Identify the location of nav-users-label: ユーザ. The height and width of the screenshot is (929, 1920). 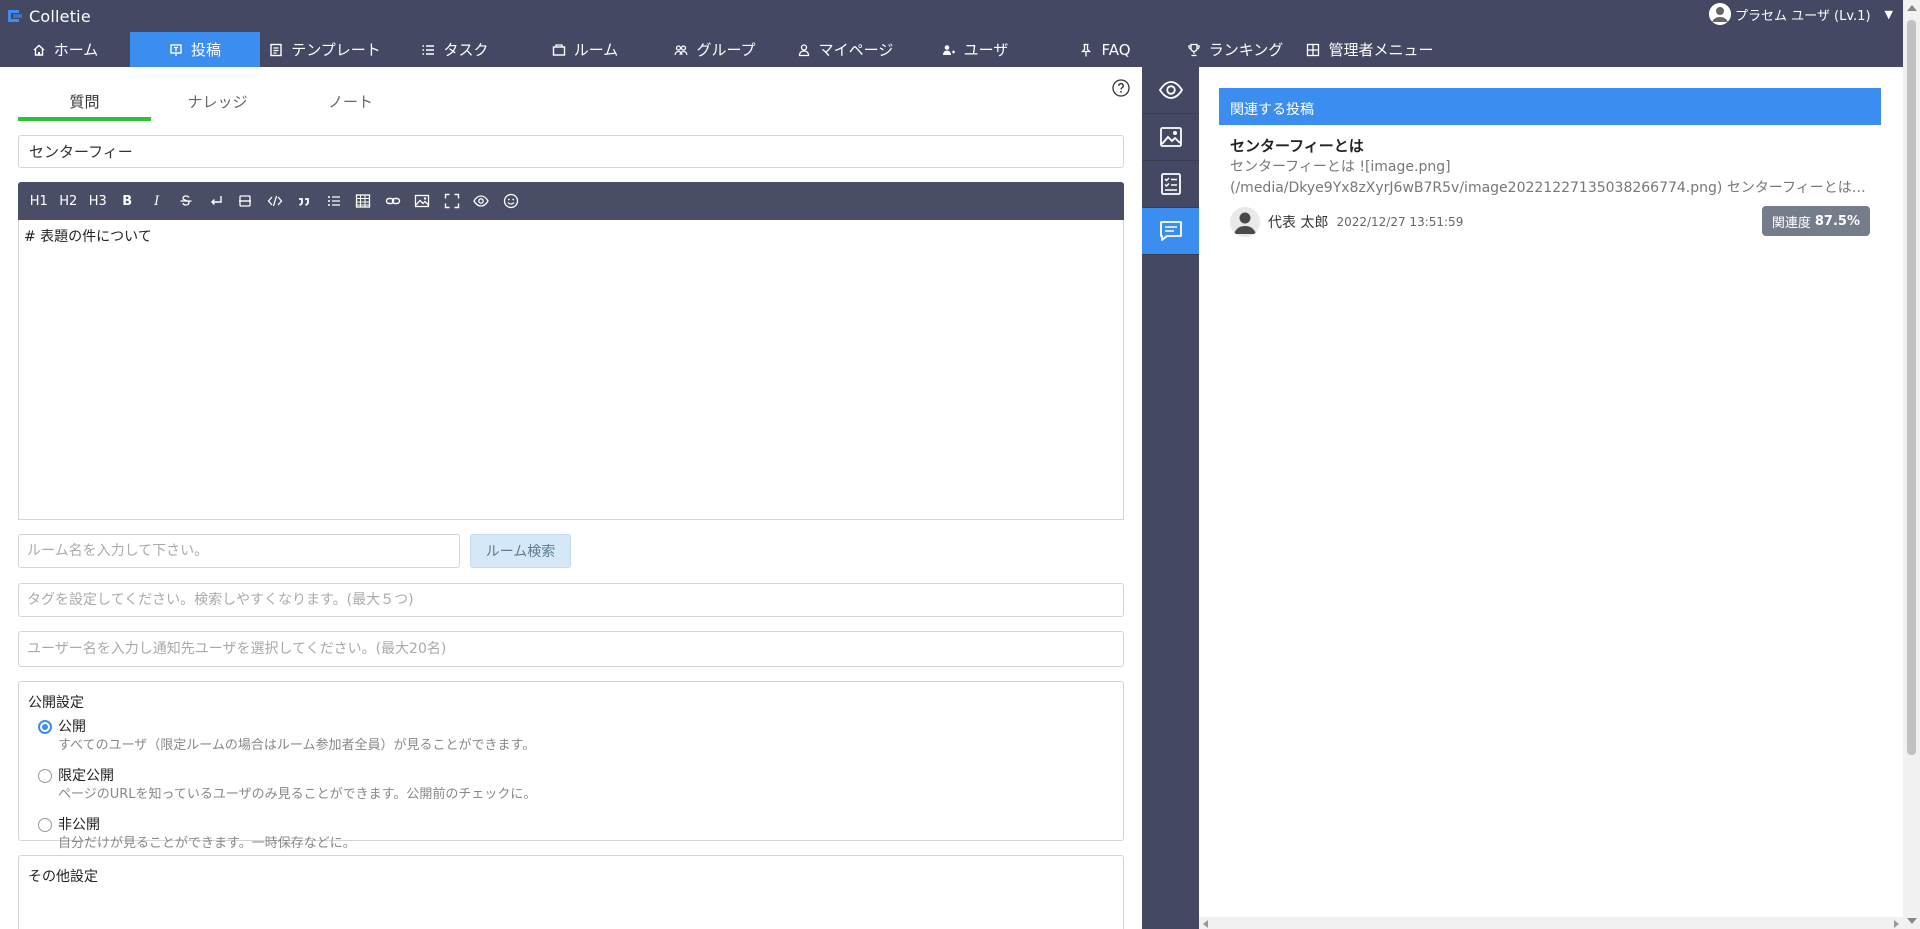
(986, 50).